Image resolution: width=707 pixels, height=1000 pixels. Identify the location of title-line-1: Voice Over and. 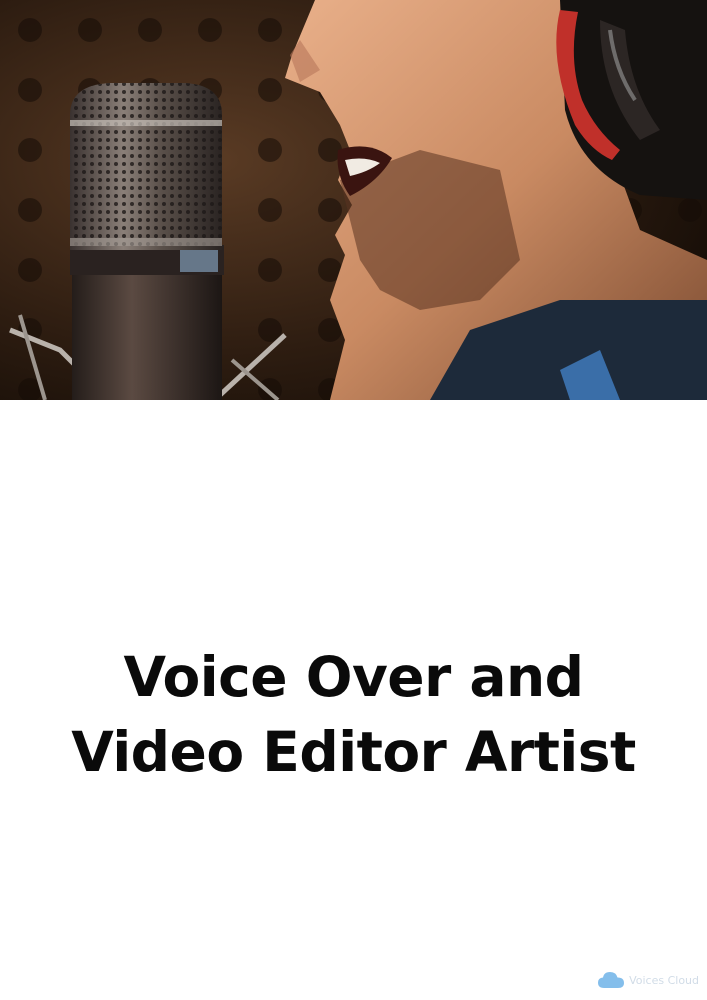
(353, 677).